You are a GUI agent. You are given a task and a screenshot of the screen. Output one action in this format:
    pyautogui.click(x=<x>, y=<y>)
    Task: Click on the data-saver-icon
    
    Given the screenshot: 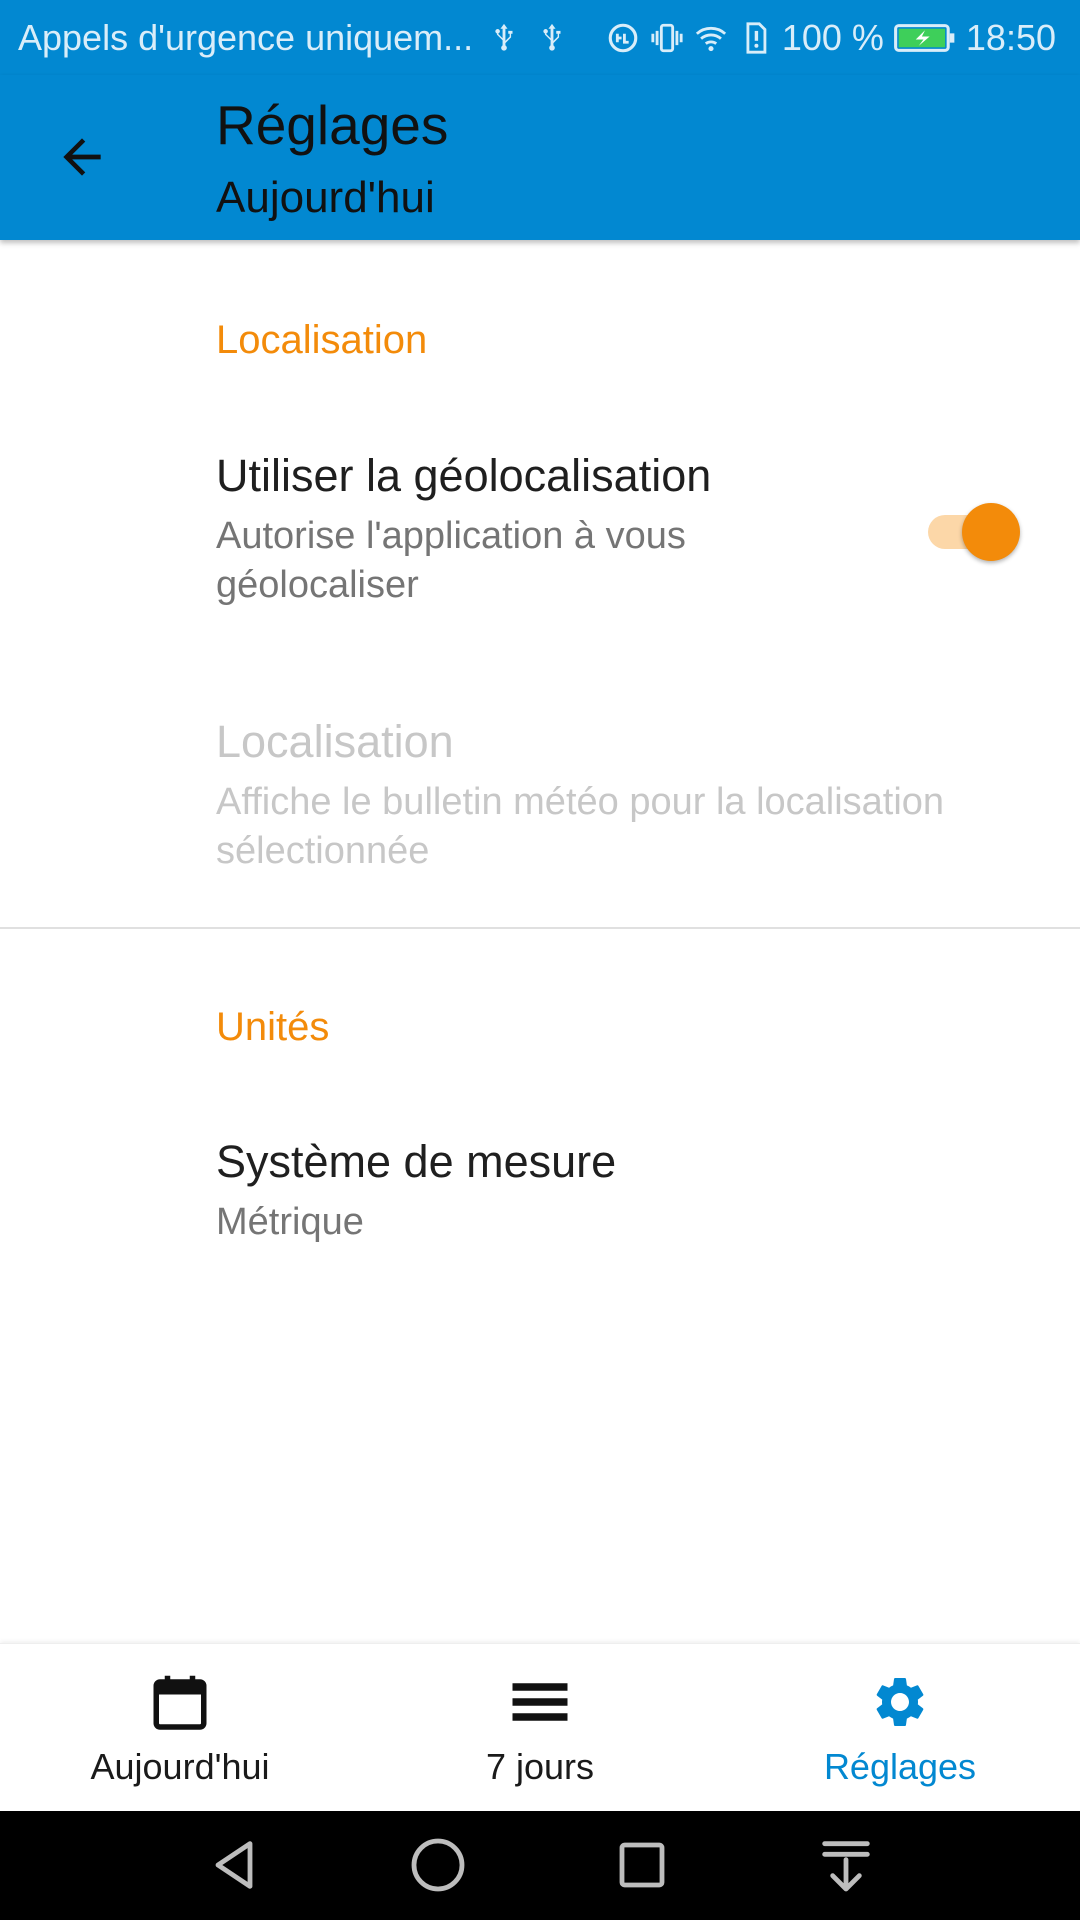 What is the action you would take?
    pyautogui.click(x=623, y=38)
    